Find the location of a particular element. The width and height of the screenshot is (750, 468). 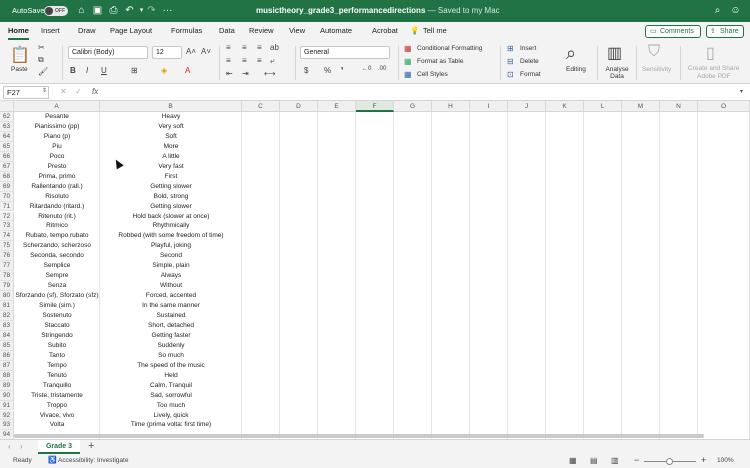

cell-meaning: Time (prima volta: first time) is located at coordinates (171, 425).